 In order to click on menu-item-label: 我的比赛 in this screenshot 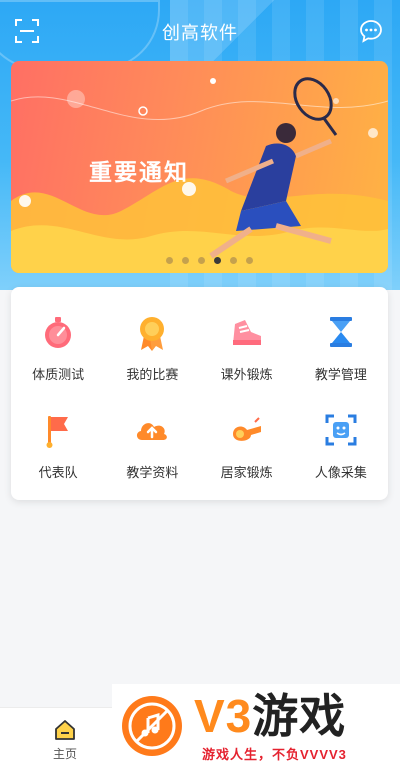, I will do `click(152, 374)`.